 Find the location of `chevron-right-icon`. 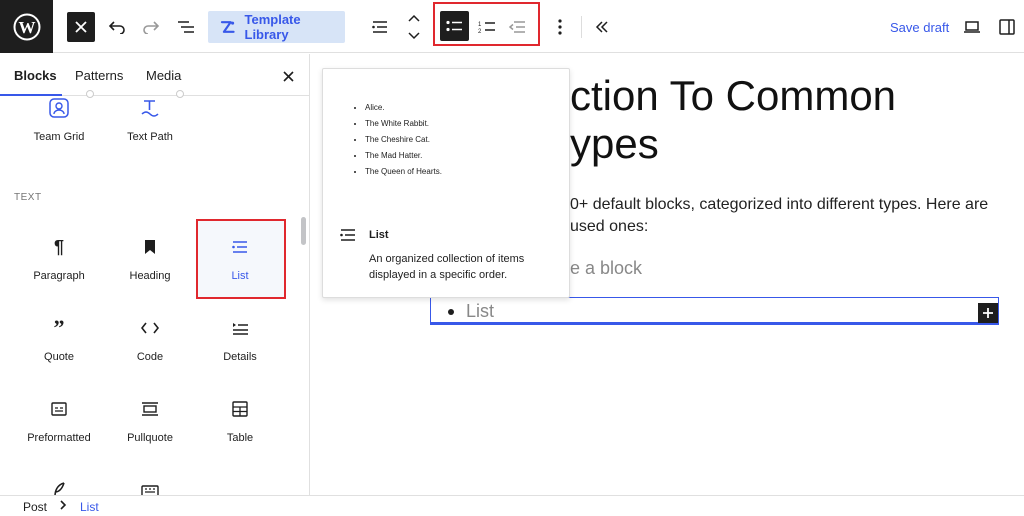

chevron-right-icon is located at coordinates (63, 506).